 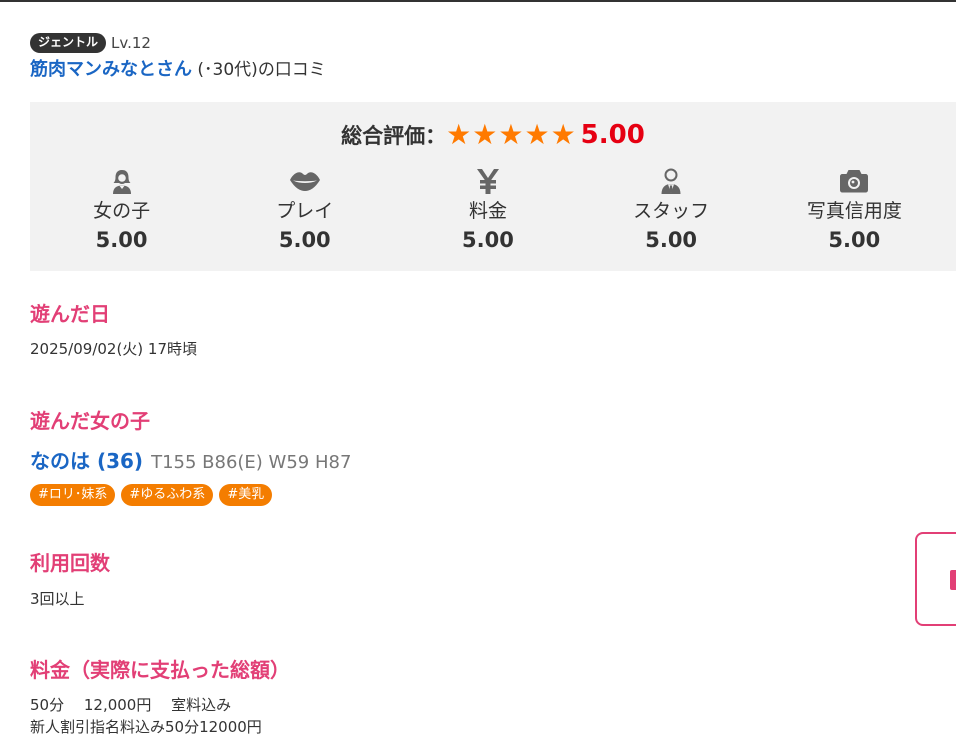 I want to click on price-note: 新人割引指名料込み50分12000円, so click(x=146, y=727).